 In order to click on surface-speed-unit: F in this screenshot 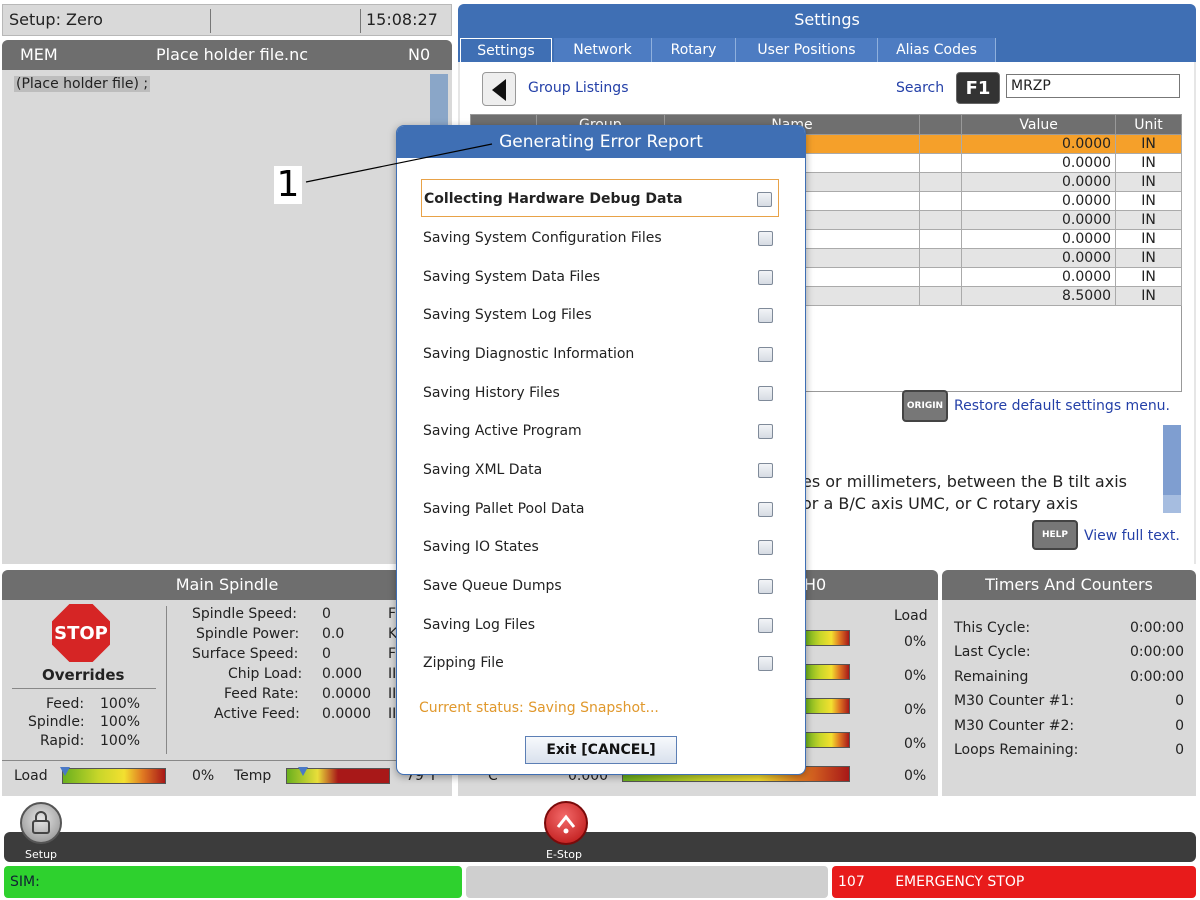, I will do `click(392, 654)`.